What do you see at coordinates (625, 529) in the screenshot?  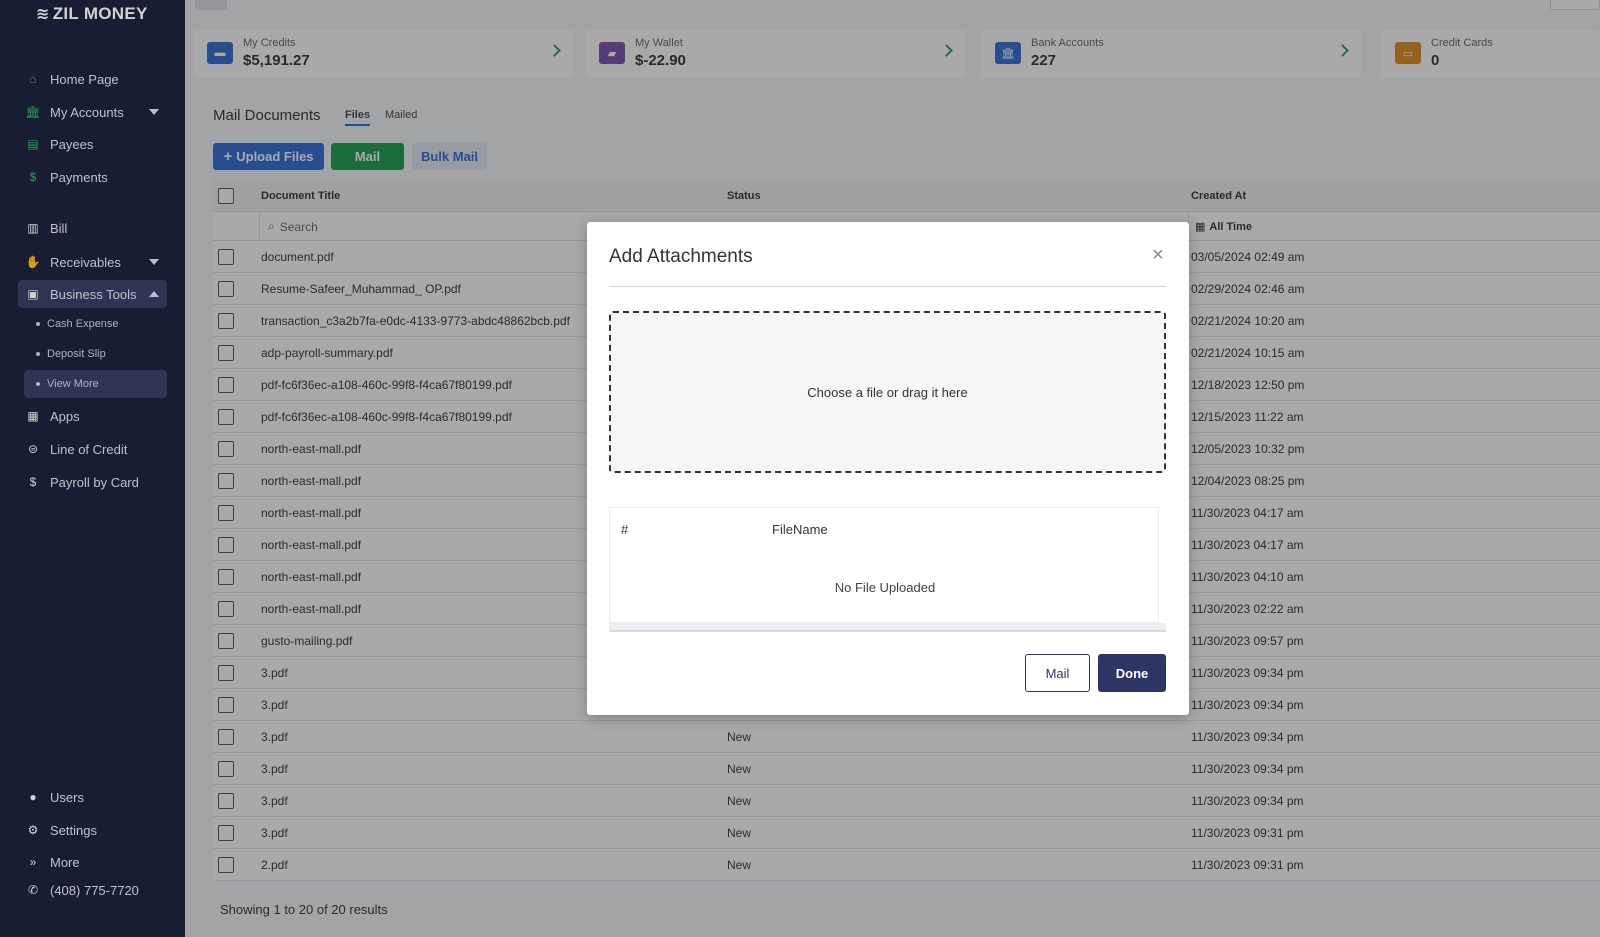 I see `column-header-number: #` at bounding box center [625, 529].